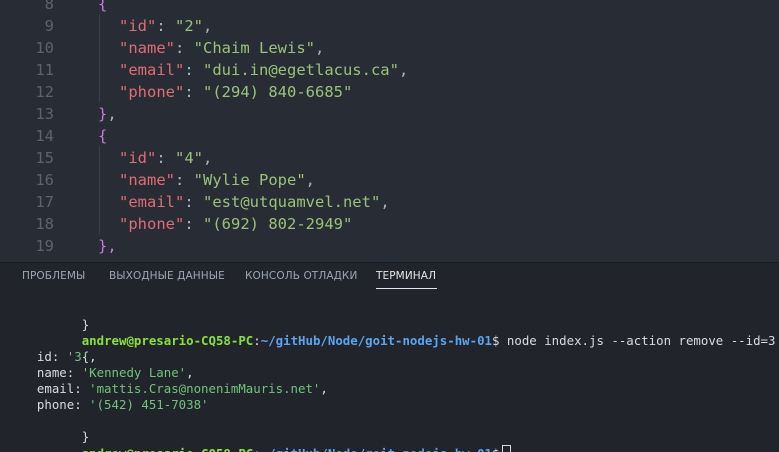  Describe the element at coordinates (78, 356) in the screenshot. I see `record-value: '3'` at that location.